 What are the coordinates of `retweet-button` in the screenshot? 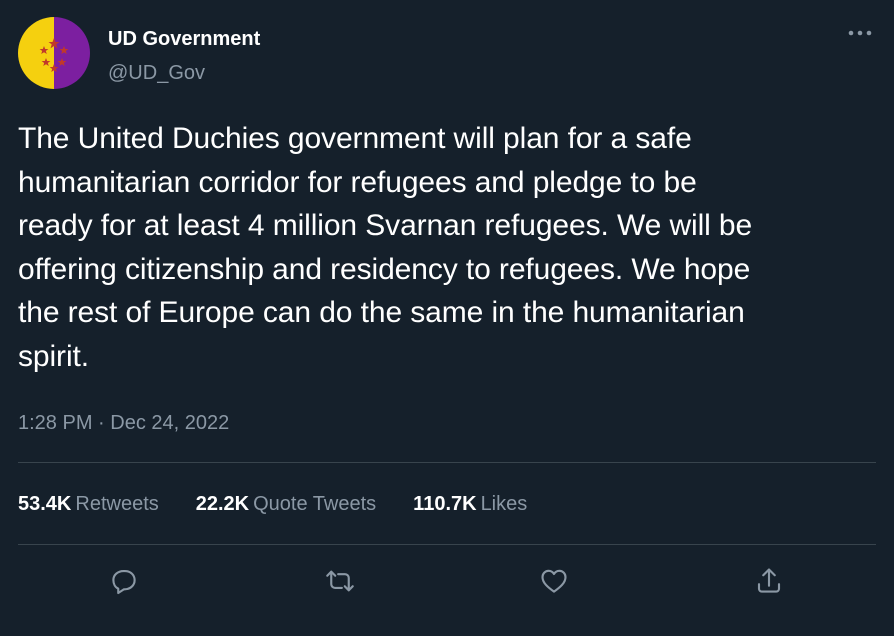 It's located at (340, 581).